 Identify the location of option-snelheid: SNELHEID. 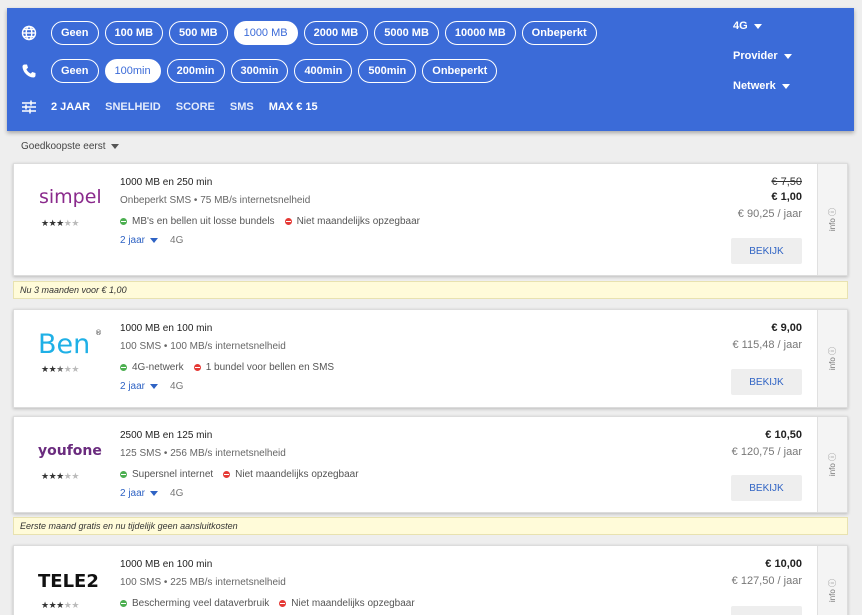
(133, 107).